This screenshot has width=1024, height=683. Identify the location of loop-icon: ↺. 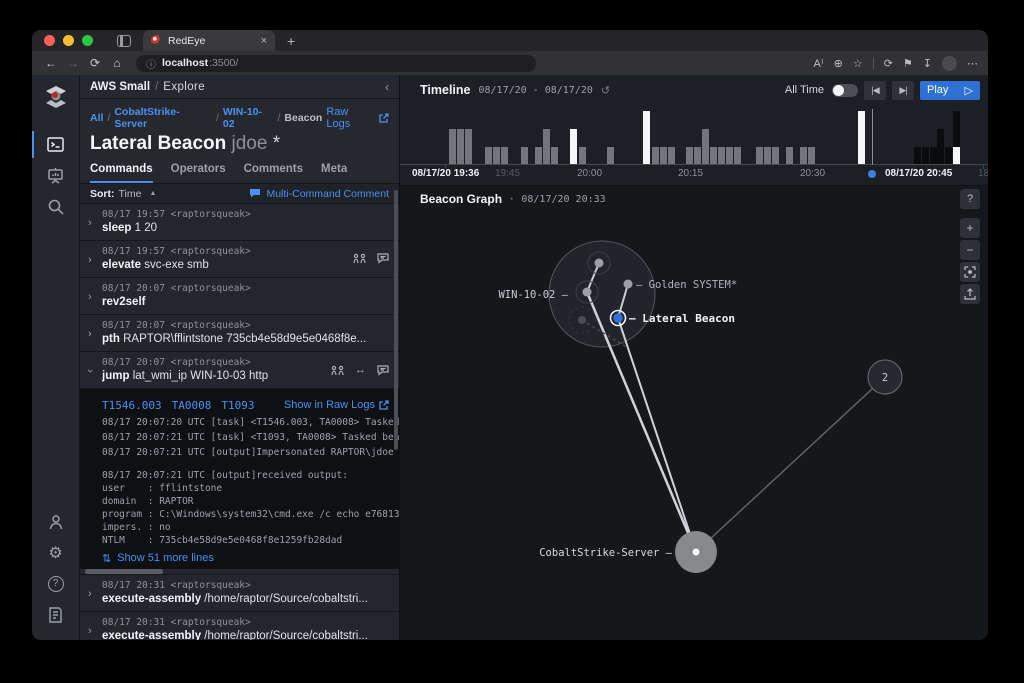
(605, 90).